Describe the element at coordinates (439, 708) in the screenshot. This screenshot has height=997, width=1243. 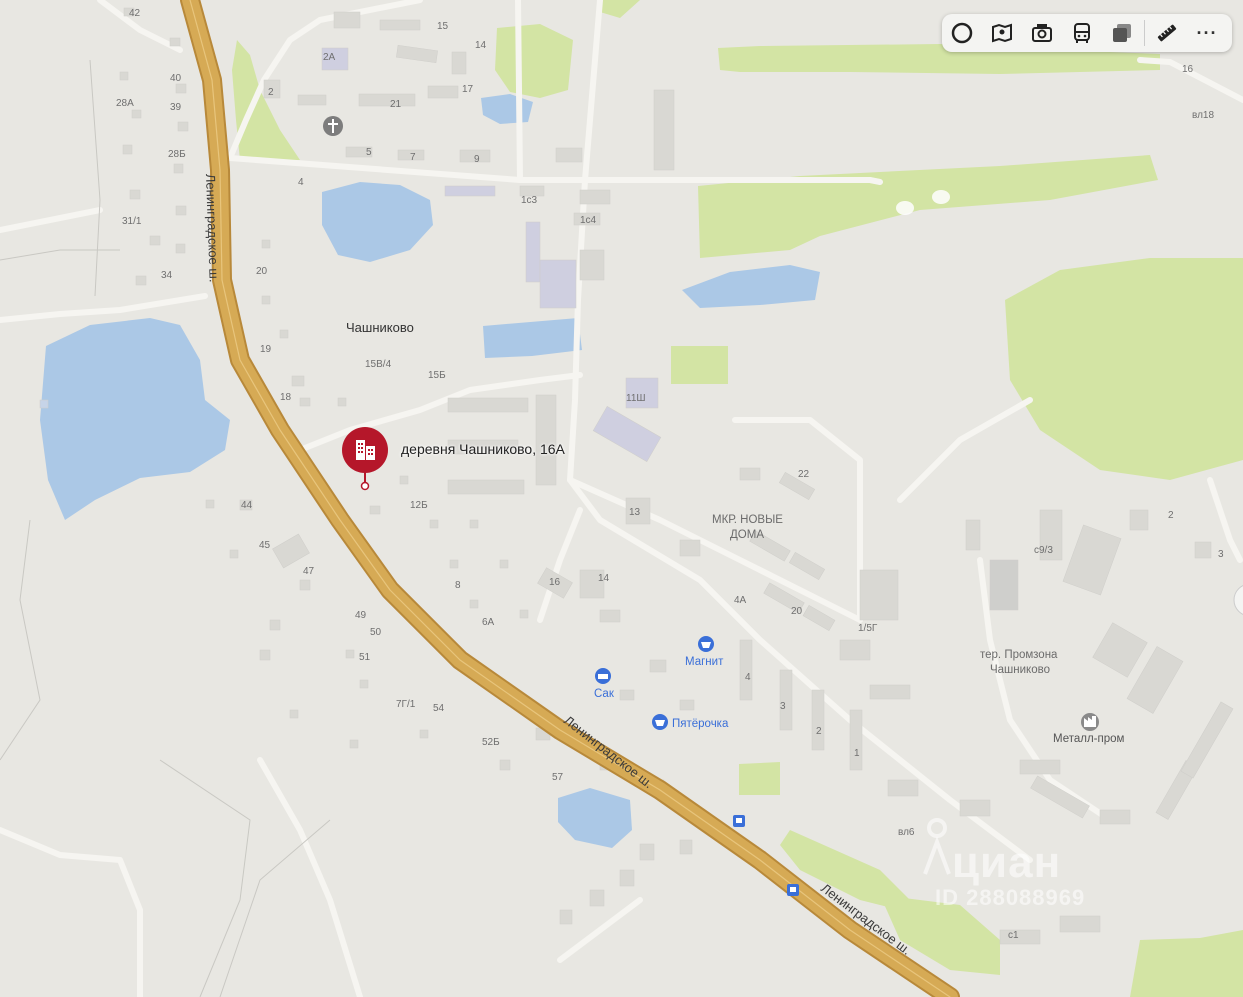
I see `house-number: 54` at that location.